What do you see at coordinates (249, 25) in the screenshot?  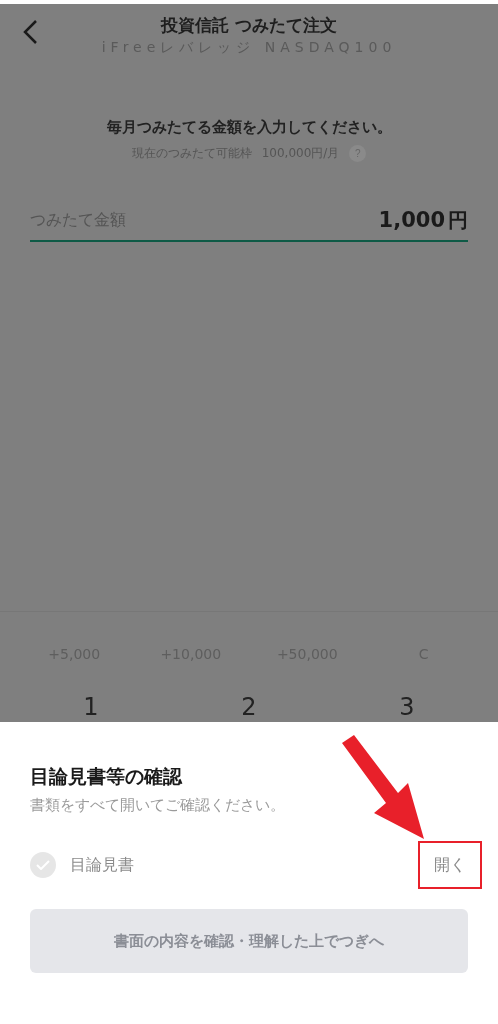 I see `page-title: 投資信託 つみたて注文` at bounding box center [249, 25].